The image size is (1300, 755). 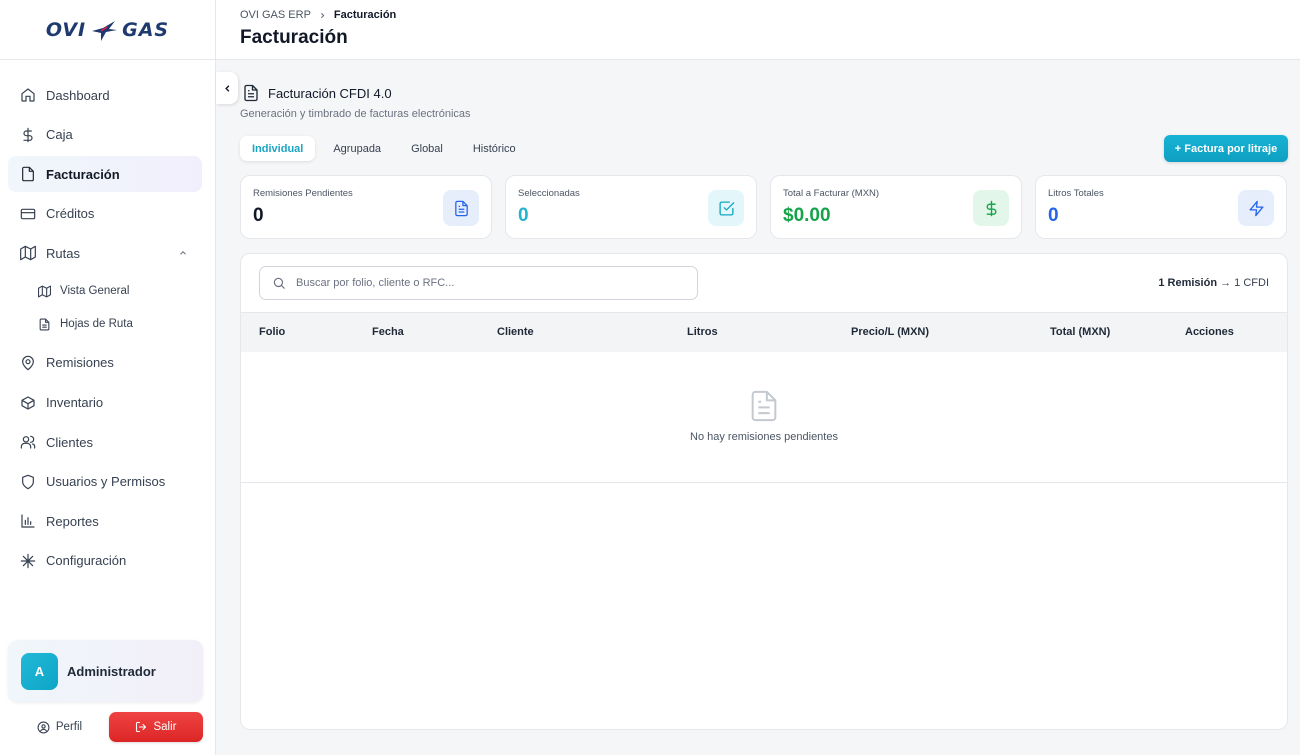 I want to click on collapse-sidebar-button, so click(x=227, y=88).